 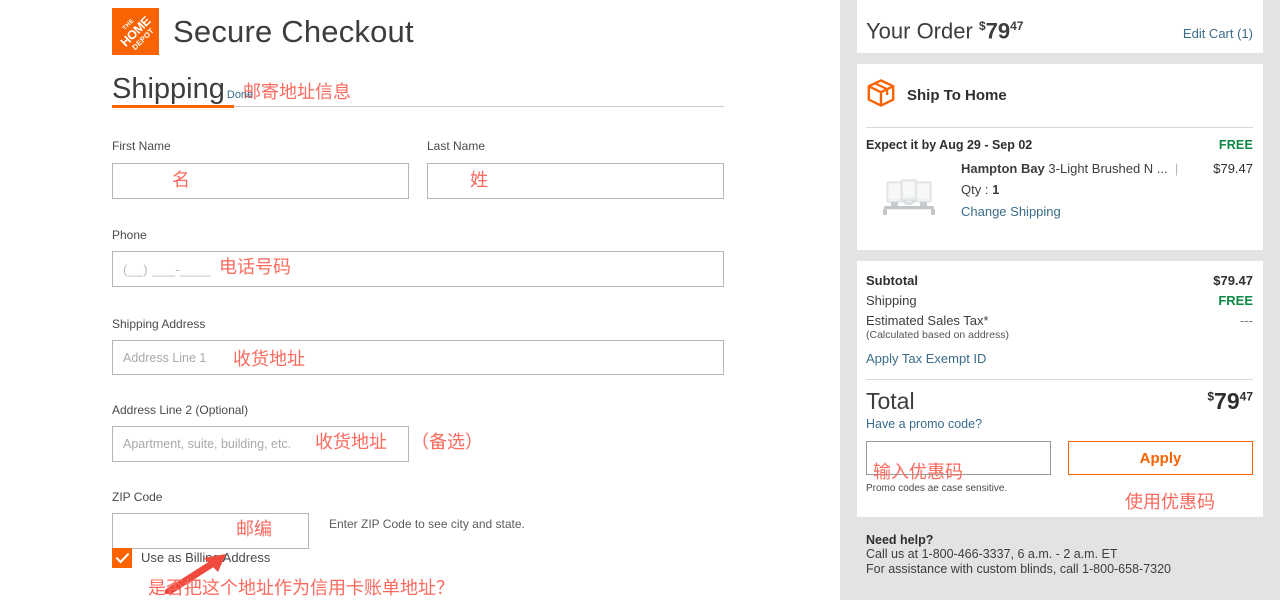 What do you see at coordinates (168, 89) in the screenshot?
I see `shipping-heading: Shipping` at bounding box center [168, 89].